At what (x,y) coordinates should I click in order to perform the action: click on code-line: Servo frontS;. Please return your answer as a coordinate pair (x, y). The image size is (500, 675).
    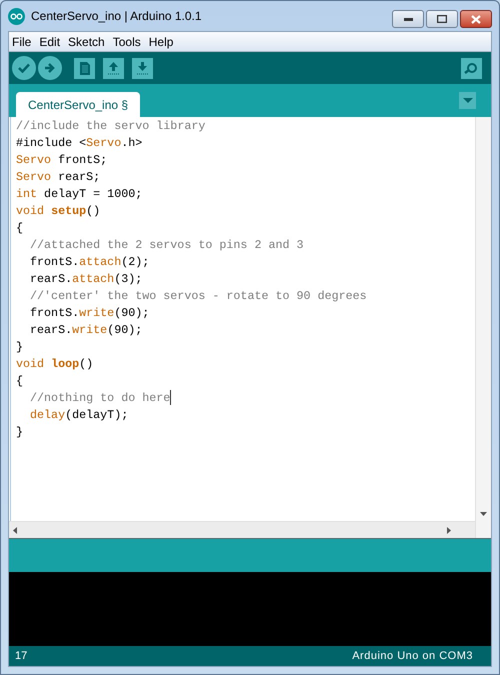
    Looking at the image, I should click on (62, 160).